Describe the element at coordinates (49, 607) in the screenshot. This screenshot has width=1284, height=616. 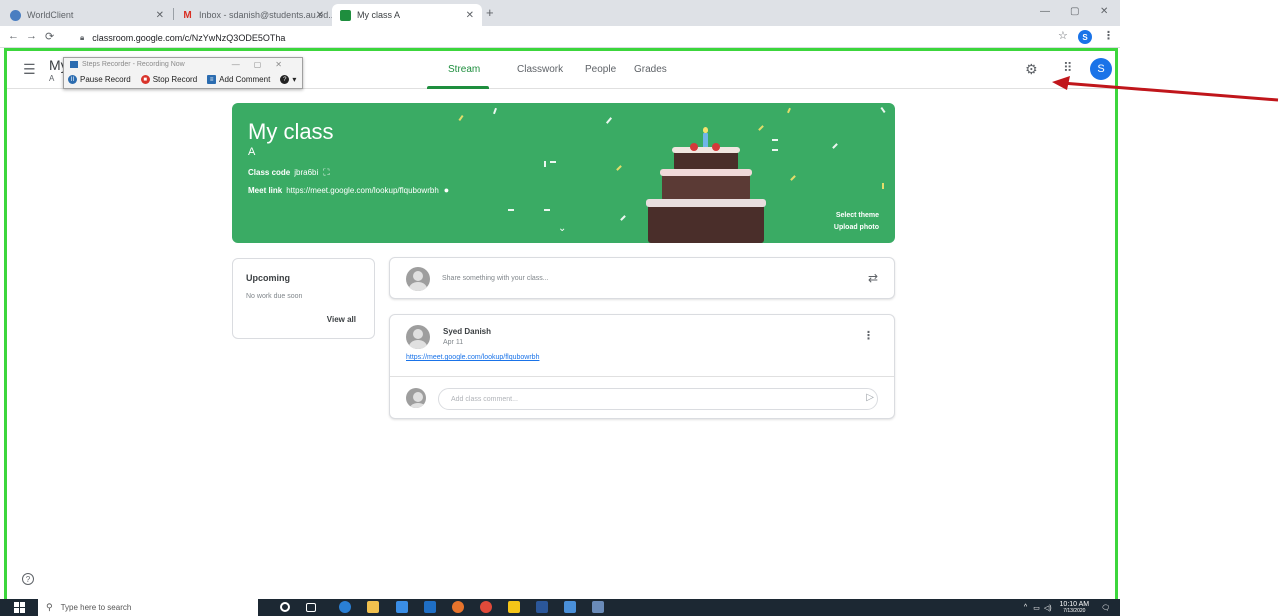
I see `search-icon: ⚲` at that location.